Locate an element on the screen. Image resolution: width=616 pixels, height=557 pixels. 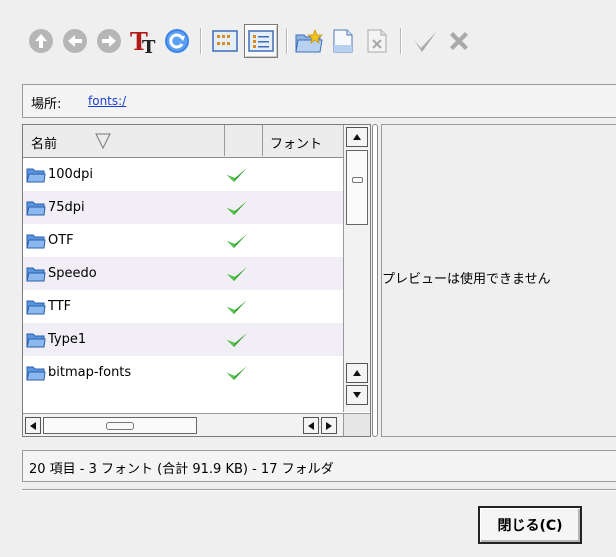
forward-button is located at coordinates (109, 41).